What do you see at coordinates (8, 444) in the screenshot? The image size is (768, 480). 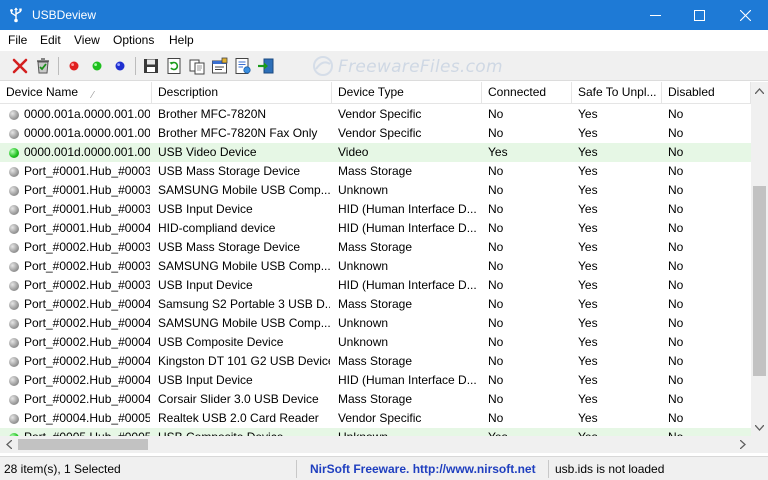 I see `scroll-left-icon` at bounding box center [8, 444].